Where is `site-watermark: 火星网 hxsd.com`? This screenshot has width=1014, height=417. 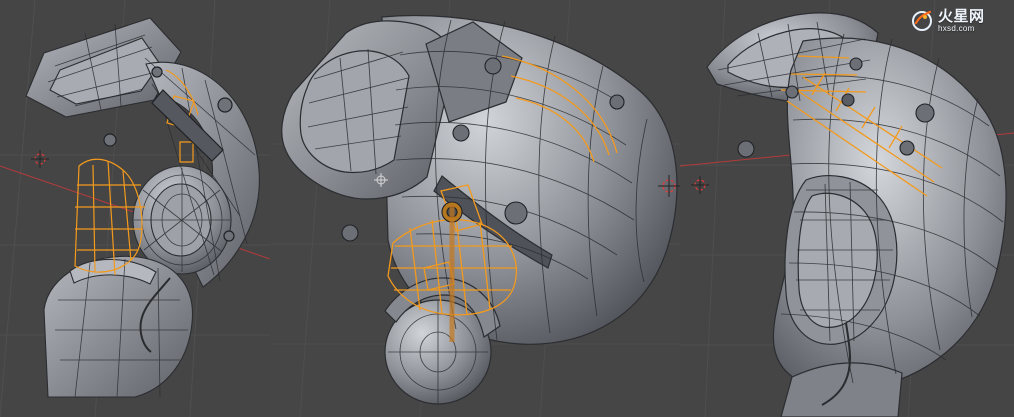 site-watermark: 火星网 hxsd.com is located at coordinates (956, 21).